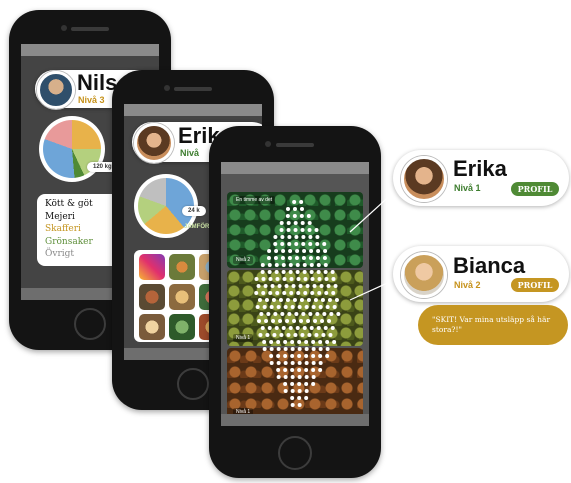 Image resolution: width=571 pixels, height=483 pixels. Describe the element at coordinates (481, 274) in the screenshot. I see `user-card-bianca: Bianca Nivå 2 PROFIL` at that location.